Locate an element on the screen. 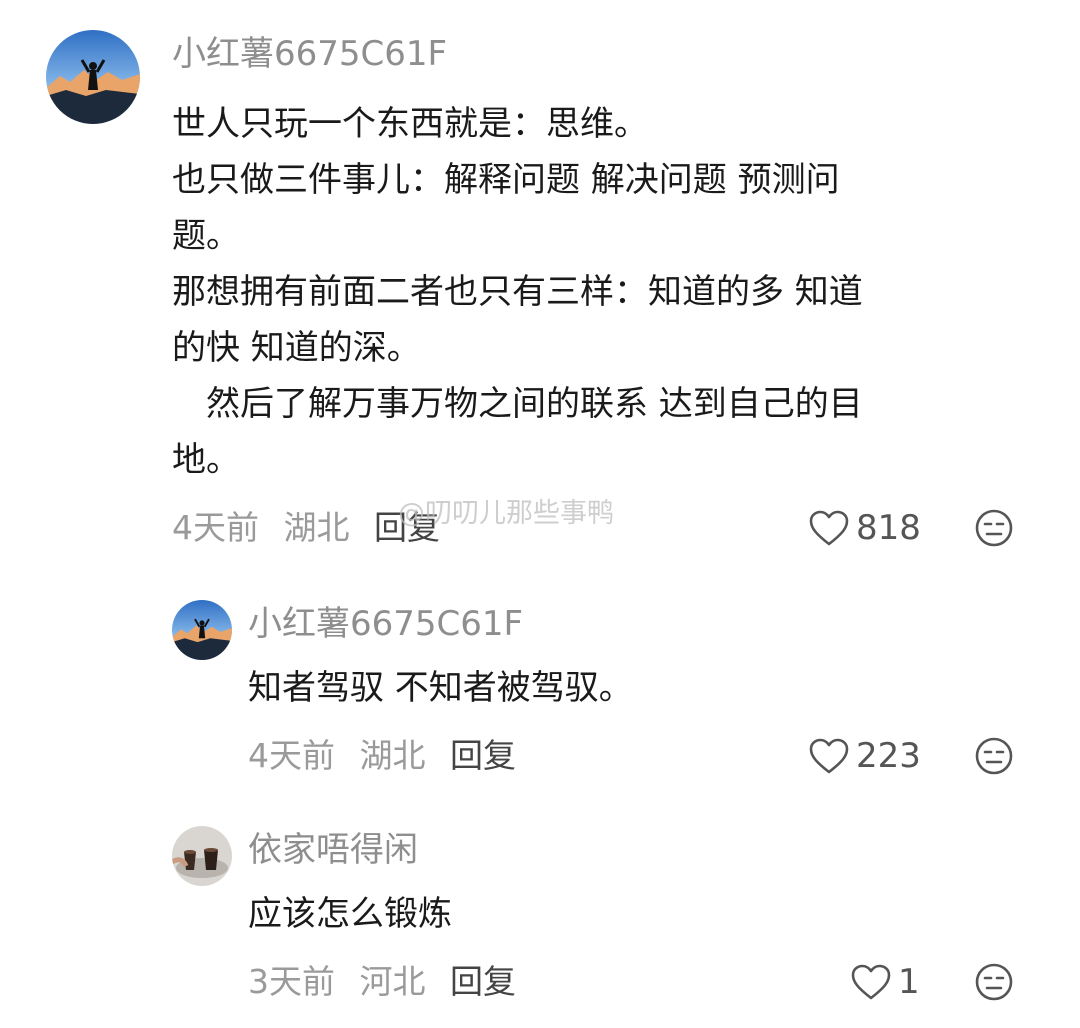 This screenshot has width=1080, height=1028. like-button: 818 is located at coordinates (864, 528).